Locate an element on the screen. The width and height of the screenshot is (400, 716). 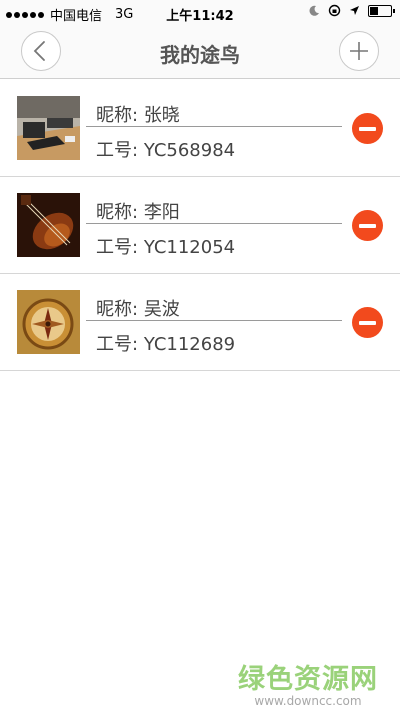
violin-photo-icon is located at coordinates (48, 225).